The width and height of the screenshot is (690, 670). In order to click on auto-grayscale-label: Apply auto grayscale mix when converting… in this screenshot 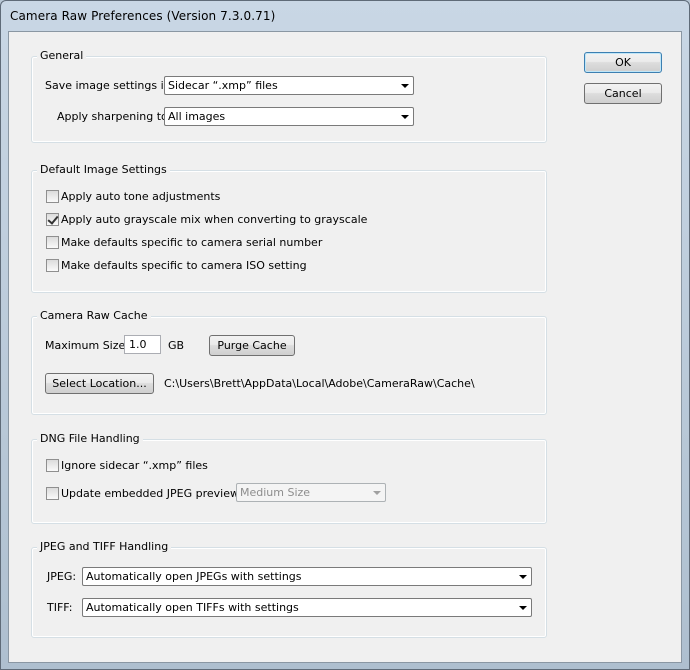, I will do `click(214, 219)`.